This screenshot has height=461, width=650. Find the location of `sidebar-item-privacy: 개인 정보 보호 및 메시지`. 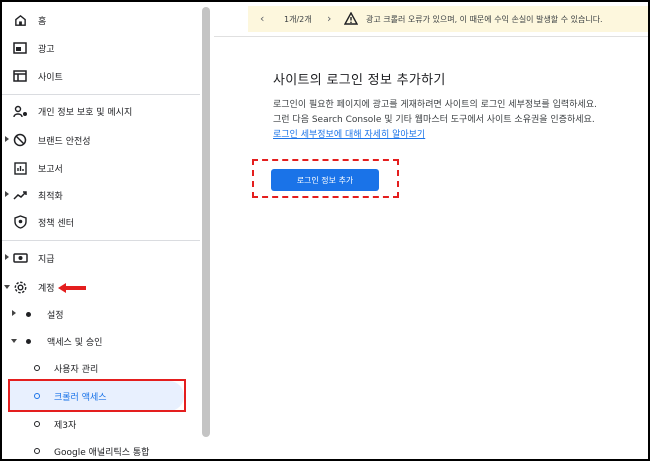

sidebar-item-privacy: 개인 정보 보호 및 메시지 is located at coordinates (101, 111).